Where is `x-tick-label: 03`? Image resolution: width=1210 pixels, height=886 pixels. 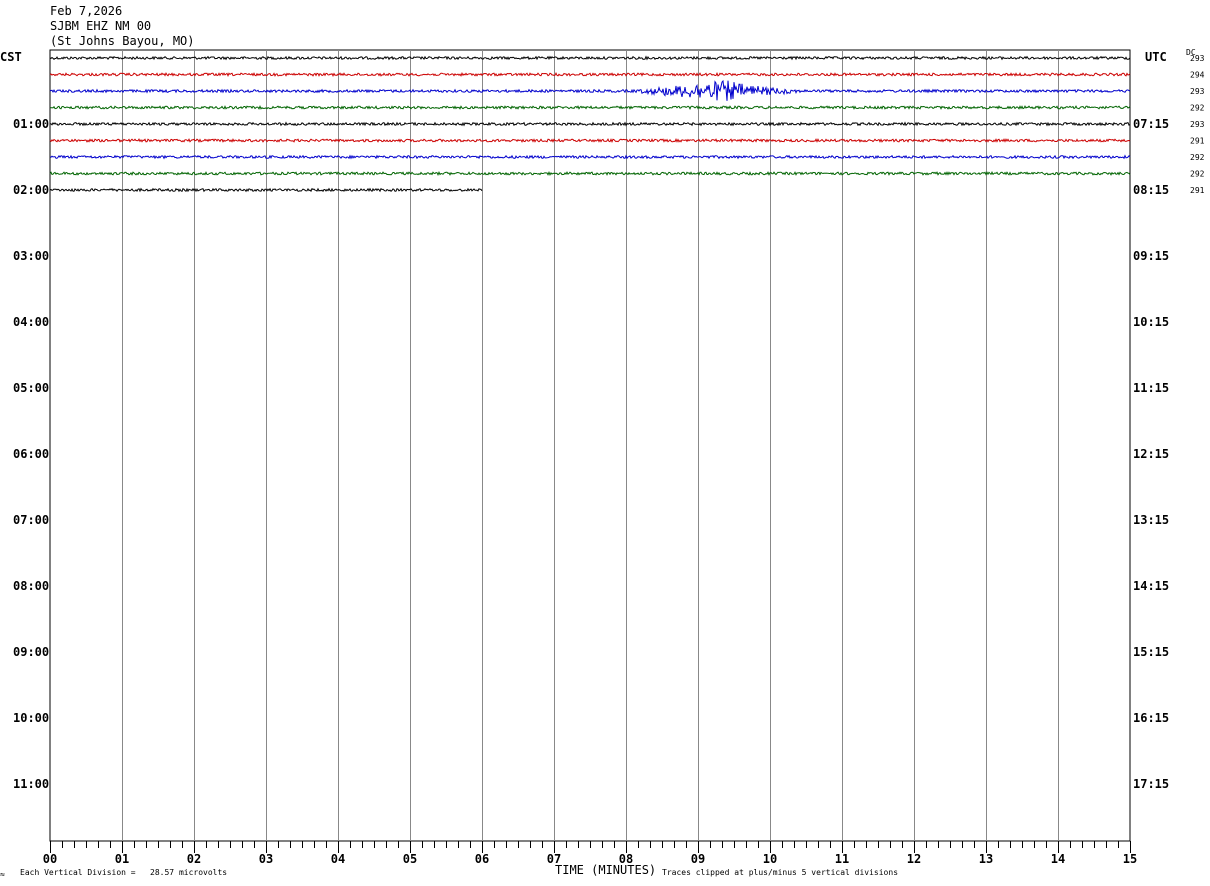 x-tick-label: 03 is located at coordinates (266, 859).